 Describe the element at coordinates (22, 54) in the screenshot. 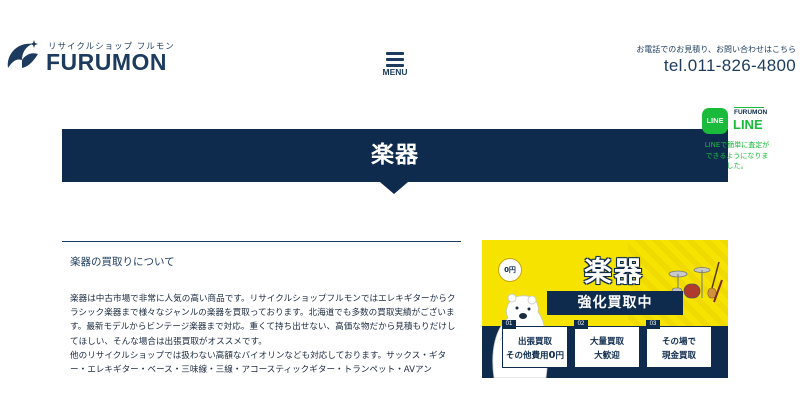

I see `logo-mark-icon` at that location.